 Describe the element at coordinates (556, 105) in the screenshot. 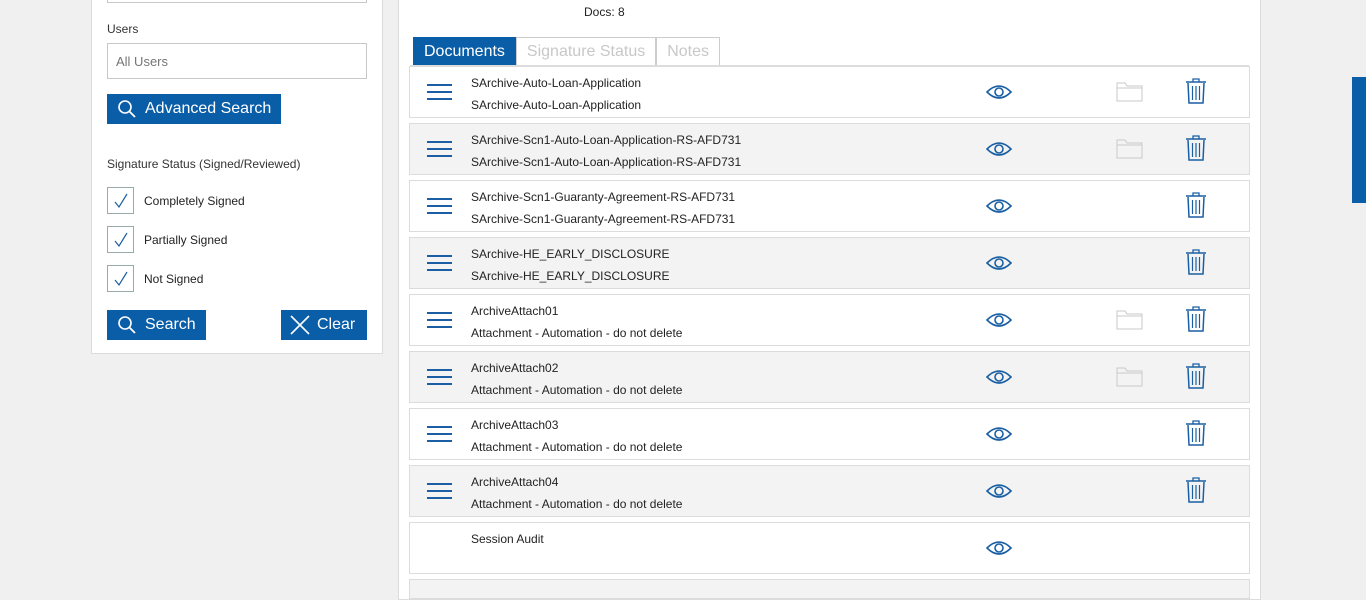

I see `document-description: SArchive-Auto-Loan-Application` at that location.